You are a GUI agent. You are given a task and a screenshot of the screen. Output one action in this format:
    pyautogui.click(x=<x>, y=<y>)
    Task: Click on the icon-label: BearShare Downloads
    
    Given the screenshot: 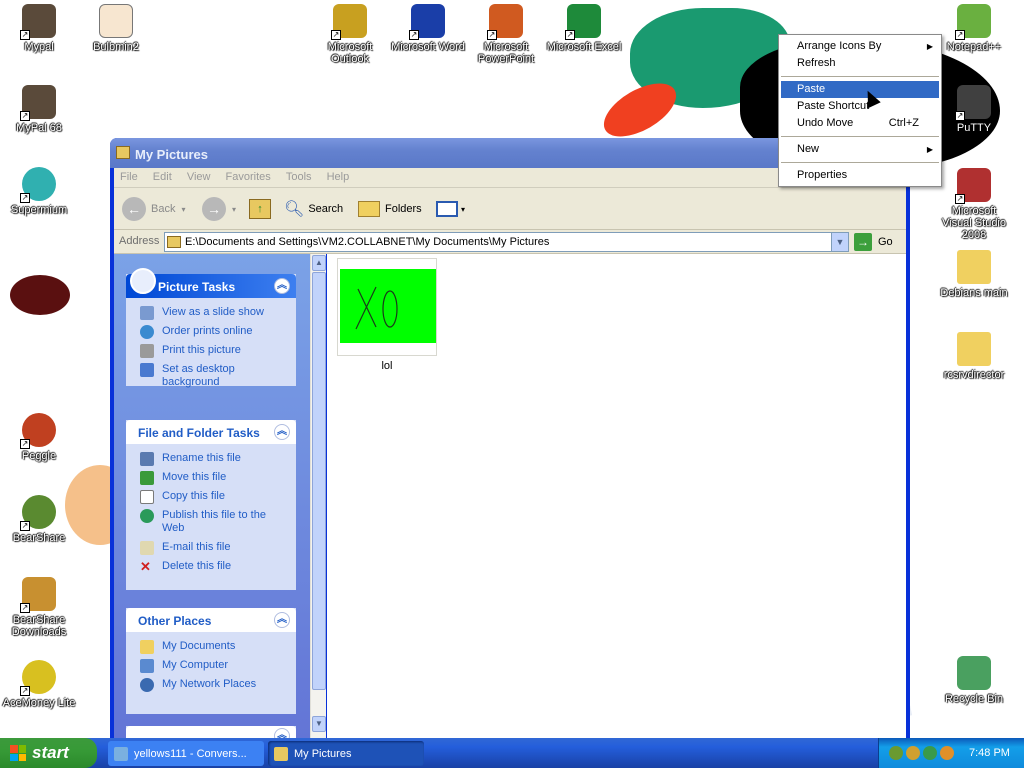 What is the action you would take?
    pyautogui.click(x=39, y=626)
    